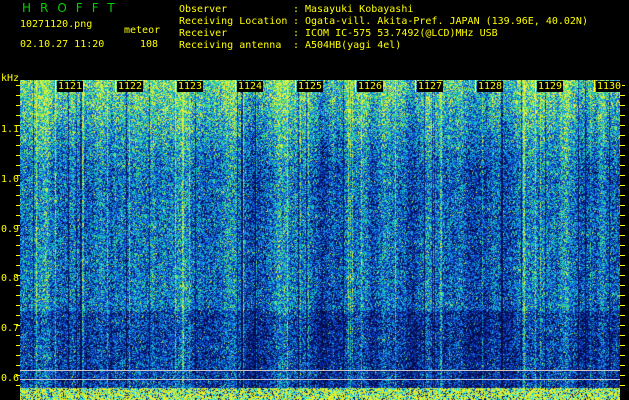 This screenshot has width=629, height=400. I want to click on location-sep: :, so click(296, 21).